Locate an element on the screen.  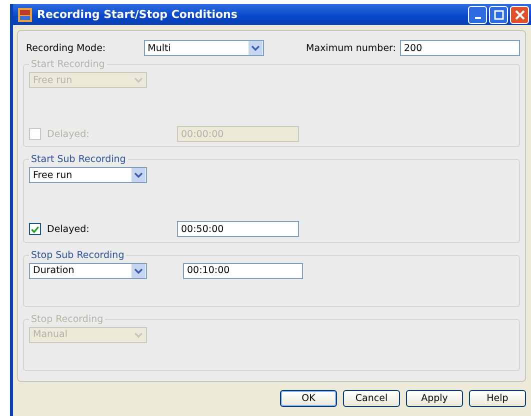
maximum-number-field: 200 is located at coordinates (460, 48).